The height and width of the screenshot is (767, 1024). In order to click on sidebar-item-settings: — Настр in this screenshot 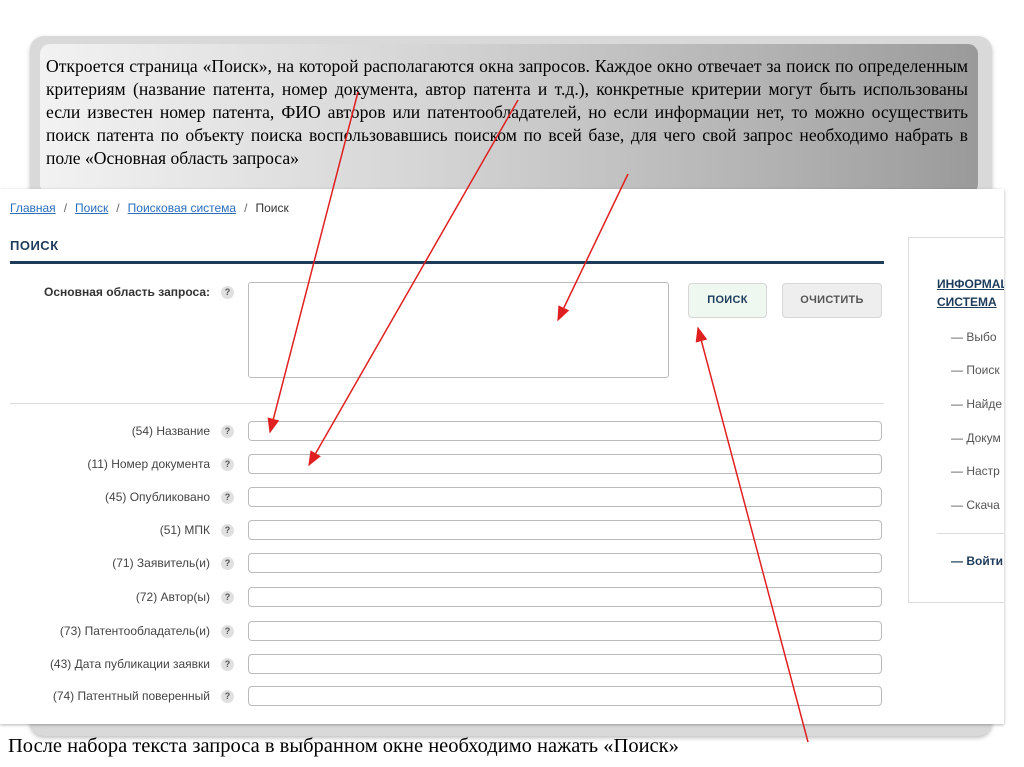, I will do `click(975, 471)`.